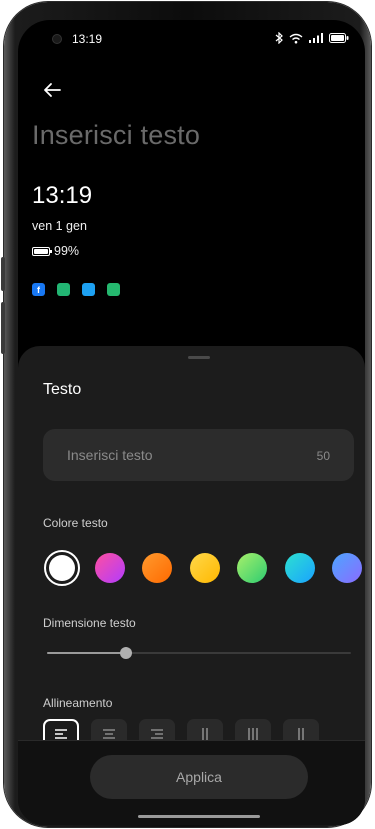 The width and height of the screenshot is (375, 829). I want to click on sheet-title: Testo, so click(62, 389).